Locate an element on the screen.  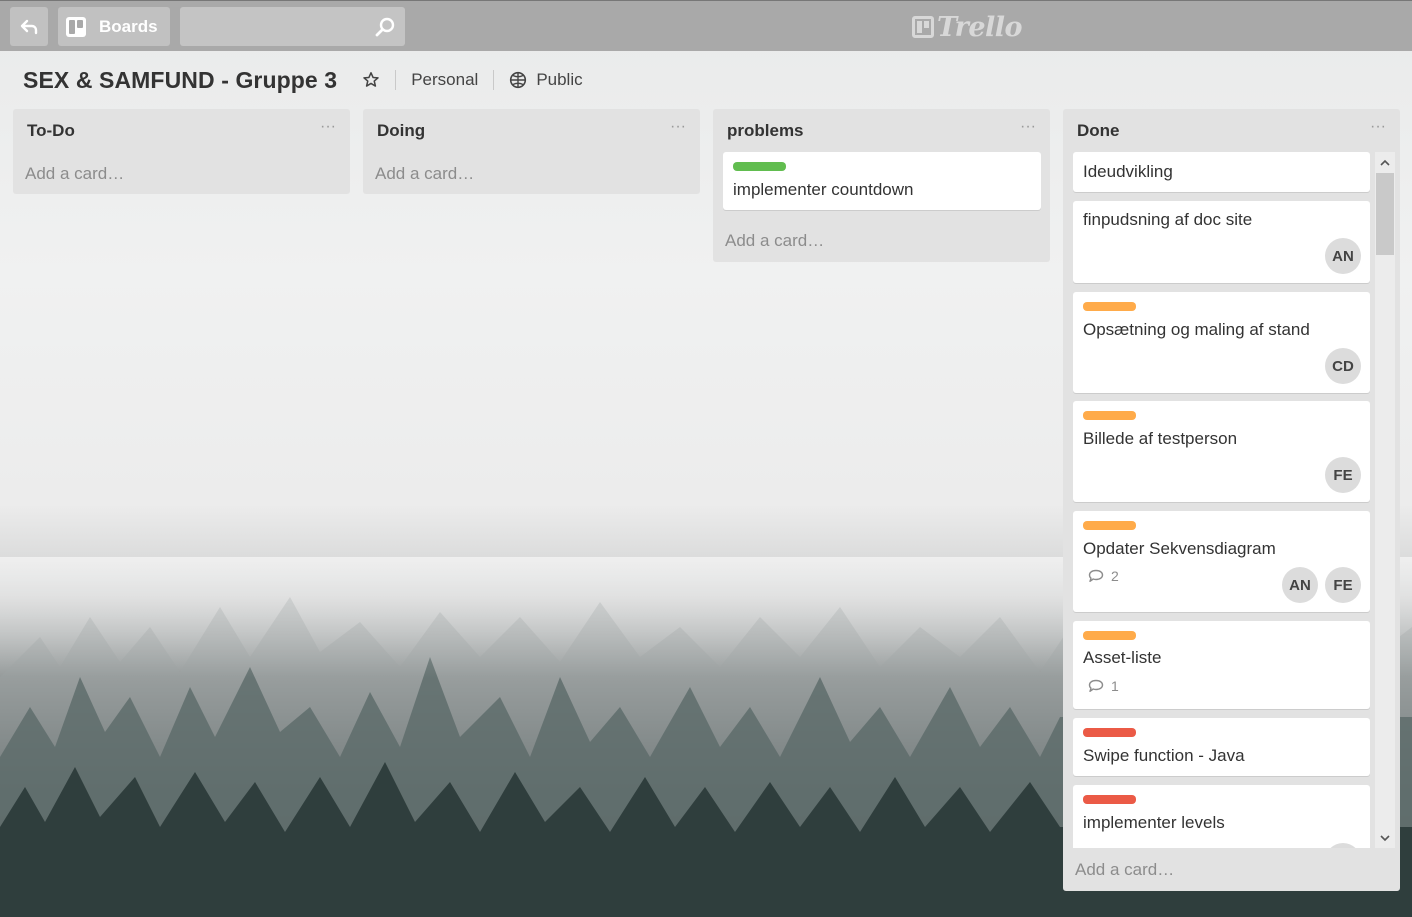
board-header: SEX & SAMFUND - Gruppe 3 Personal Public is located at coordinates (303, 80).